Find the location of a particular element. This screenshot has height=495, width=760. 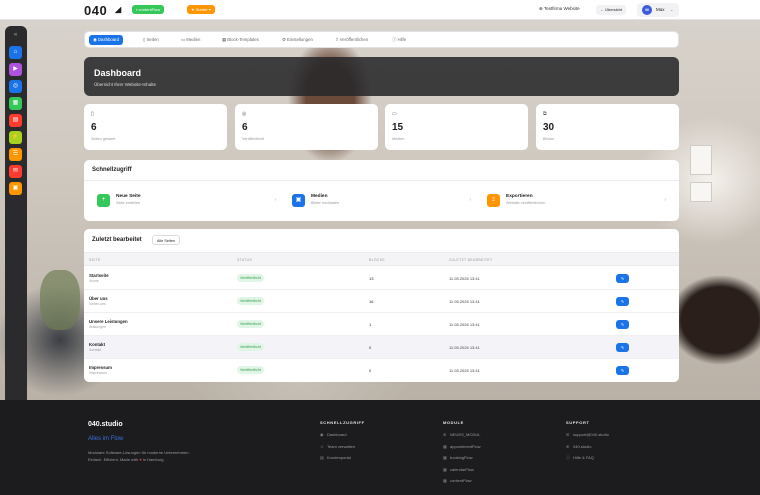

tab-seiten: ▯ Seiten is located at coordinates (151, 40).